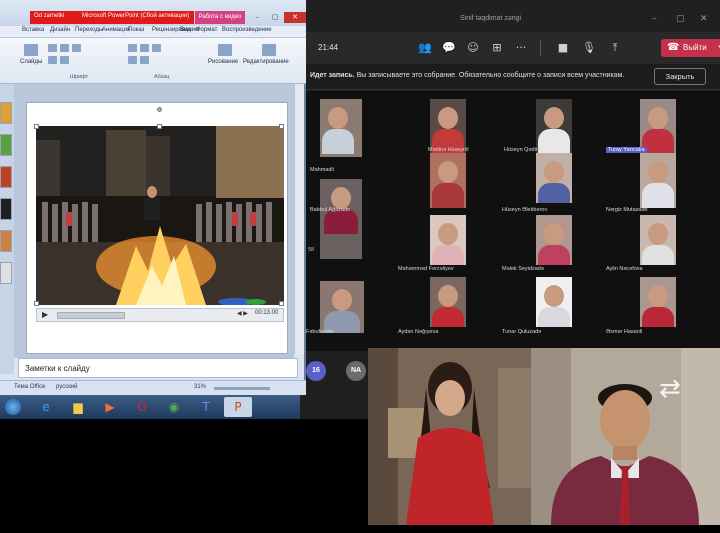  I want to click on tab-slideshow: Показ, so click(136, 30).